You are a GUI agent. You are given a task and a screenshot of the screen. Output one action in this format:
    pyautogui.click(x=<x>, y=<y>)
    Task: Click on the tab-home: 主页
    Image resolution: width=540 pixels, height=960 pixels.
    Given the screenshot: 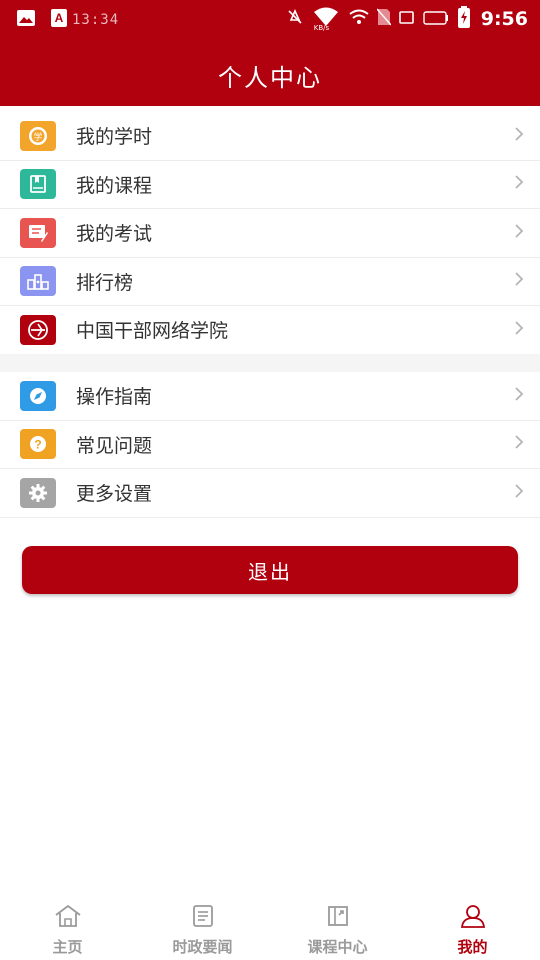 What is the action you would take?
    pyautogui.click(x=67, y=932)
    